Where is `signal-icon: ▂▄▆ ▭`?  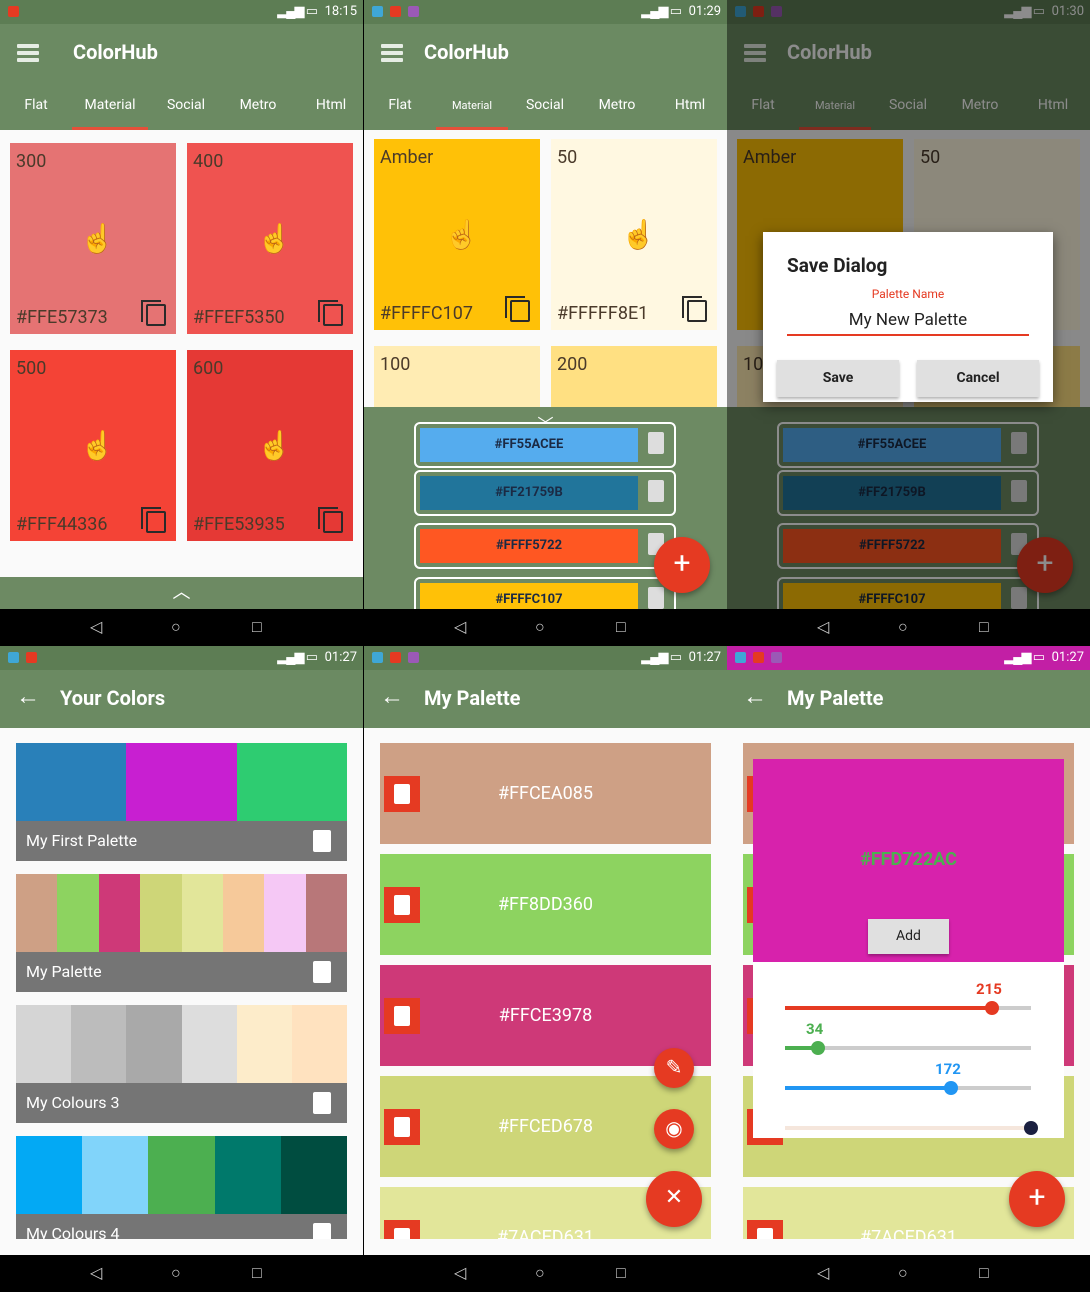
signal-icon: ▂▄▆ ▭ is located at coordinates (1024, 657).